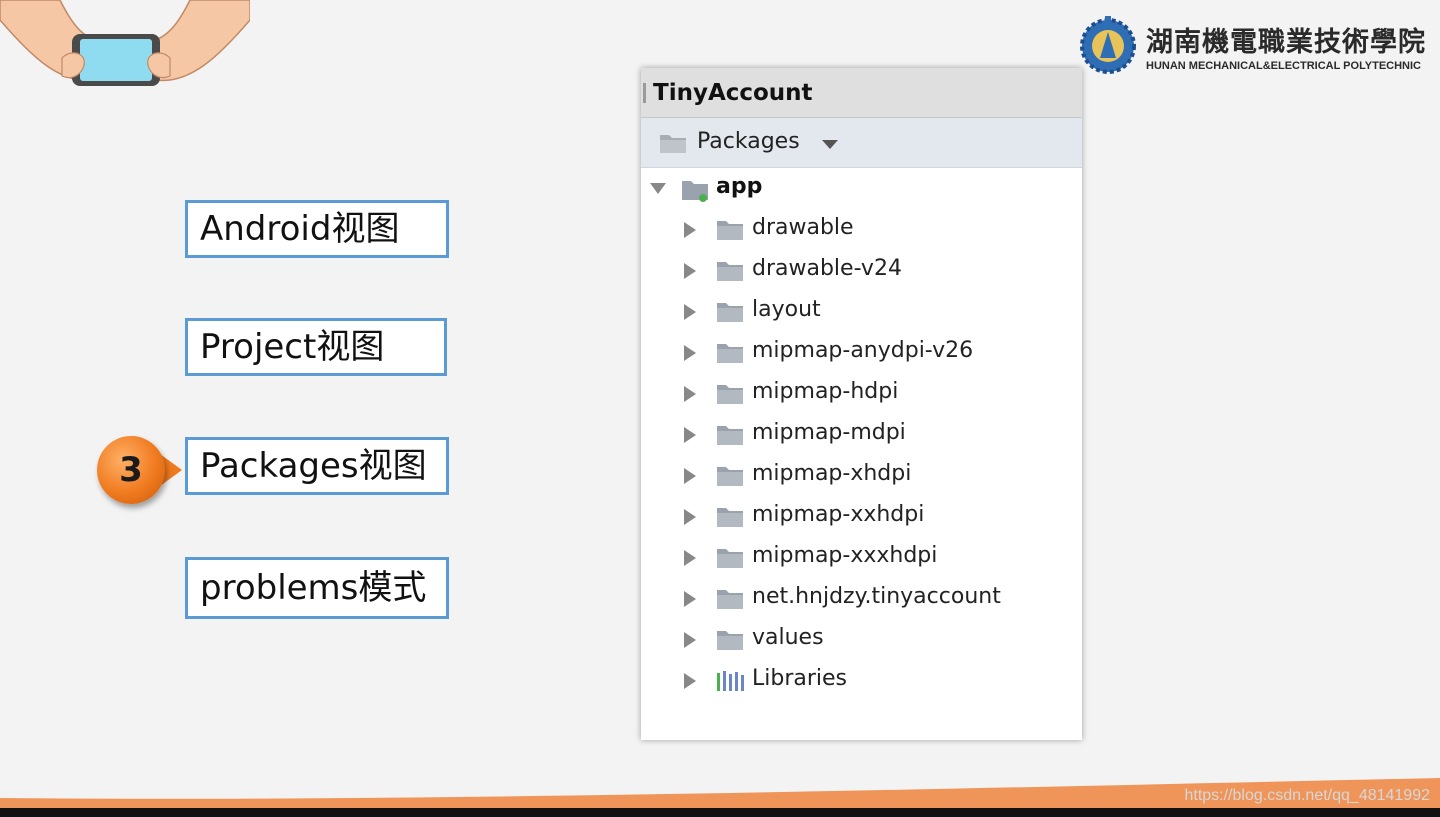 This screenshot has height=817, width=1440. Describe the element at coordinates (861, 188) in the screenshot. I see `tree-root-app: app` at that location.